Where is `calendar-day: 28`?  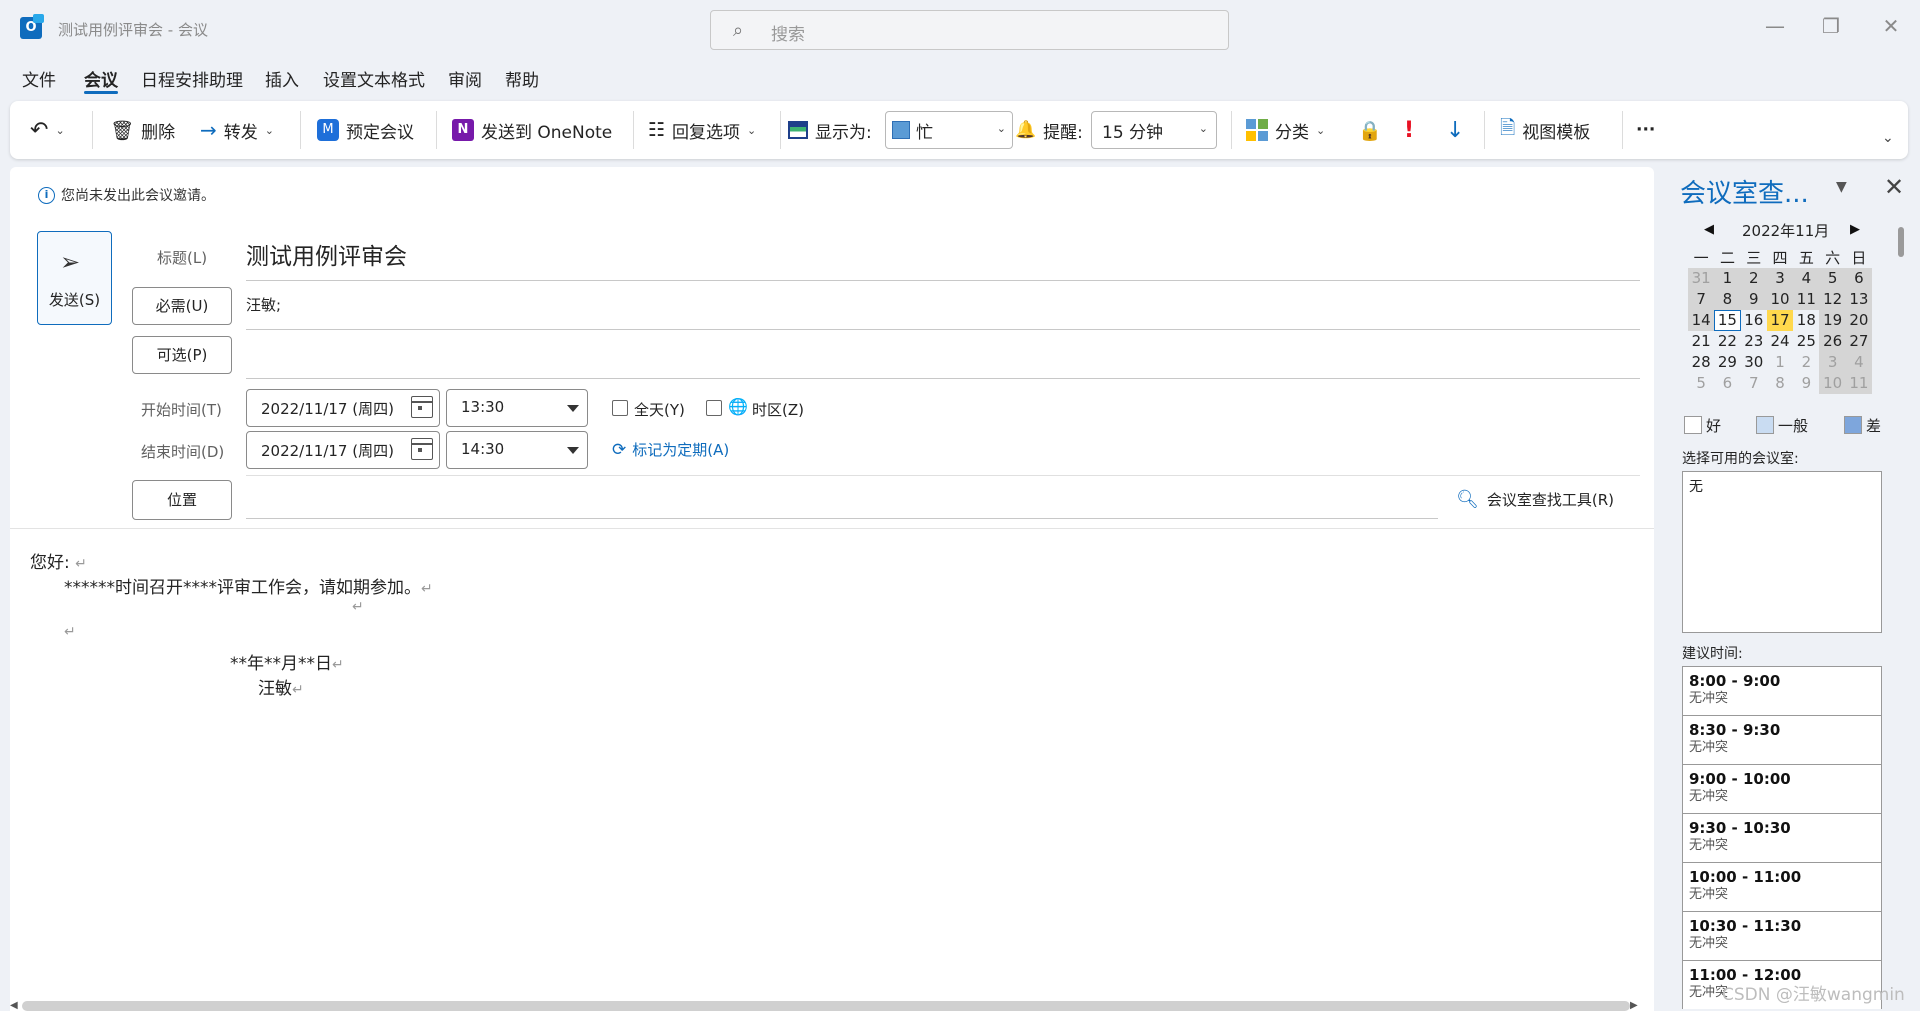
calendar-day: 28 is located at coordinates (1701, 362).